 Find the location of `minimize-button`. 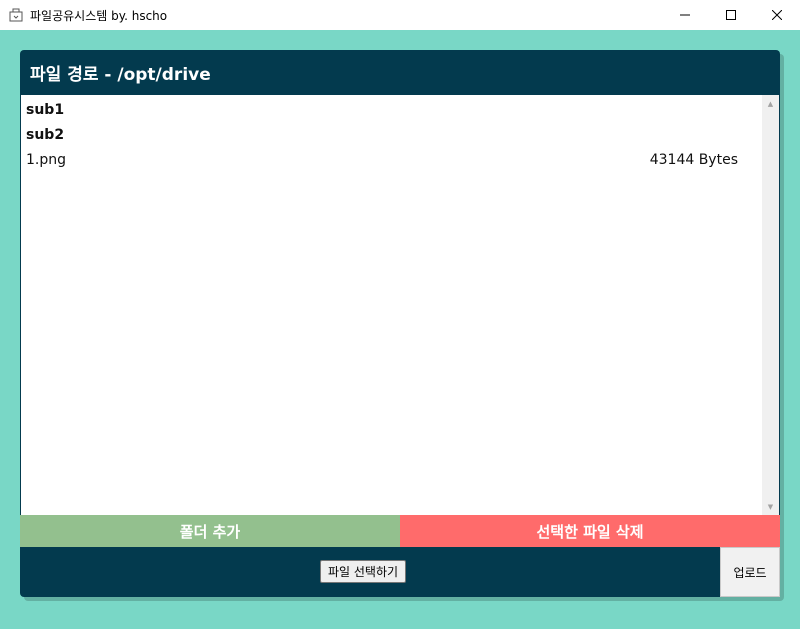

minimize-button is located at coordinates (685, 15).